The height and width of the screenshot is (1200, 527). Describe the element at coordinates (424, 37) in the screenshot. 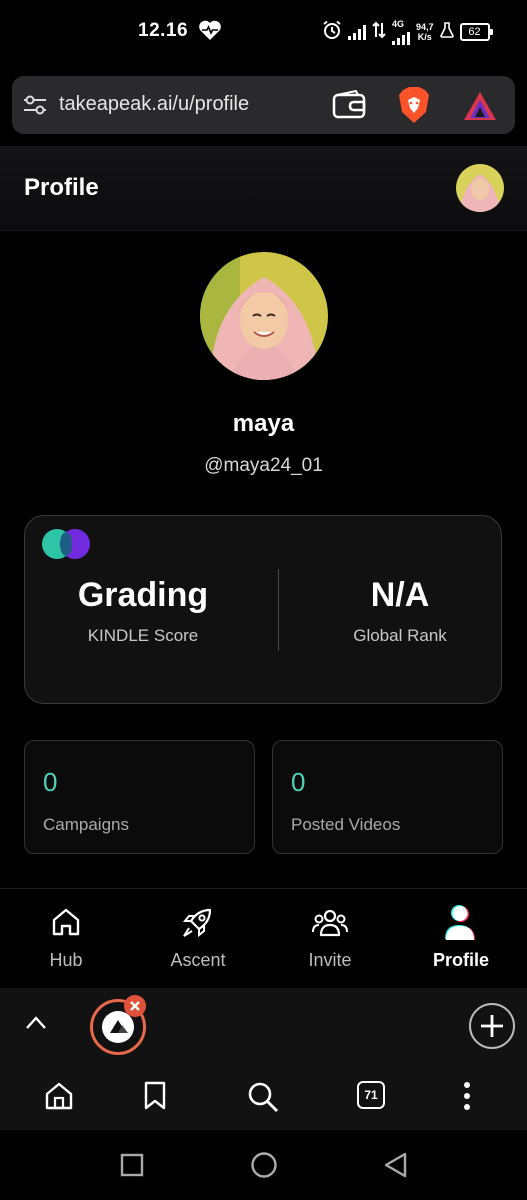

I see `speed-unit: K/s` at that location.